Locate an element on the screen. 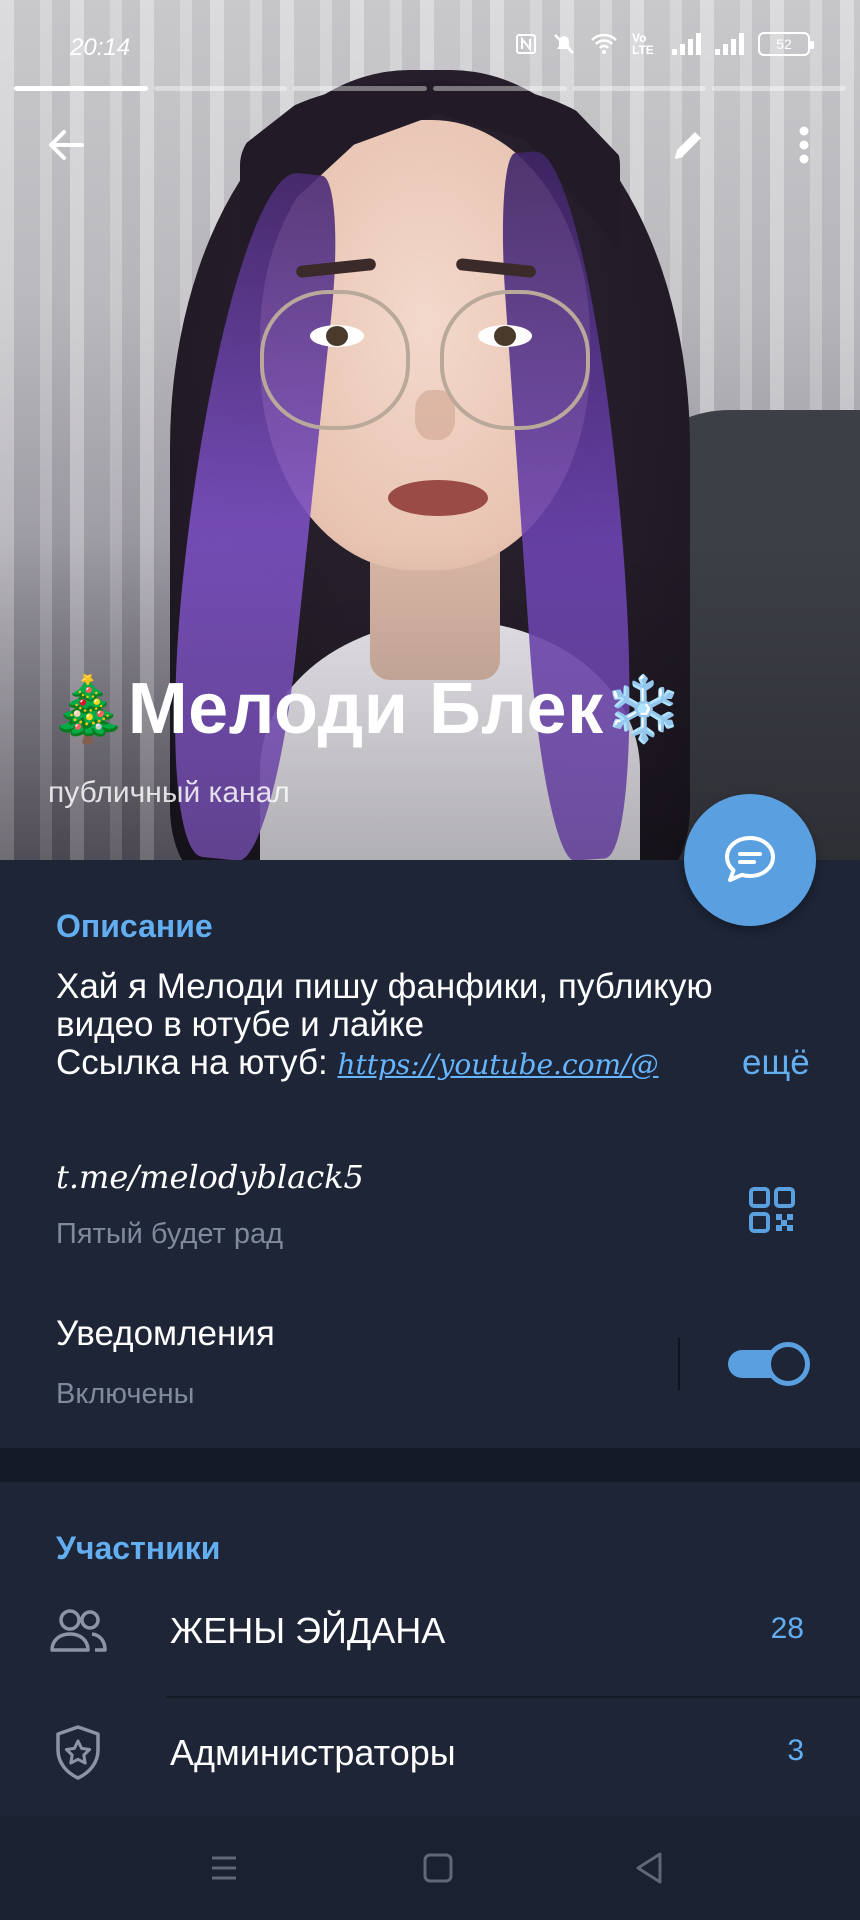  list-item-subscribers: ЖЕНЫ ЭЙДАНА 28 is located at coordinates (430, 1631).